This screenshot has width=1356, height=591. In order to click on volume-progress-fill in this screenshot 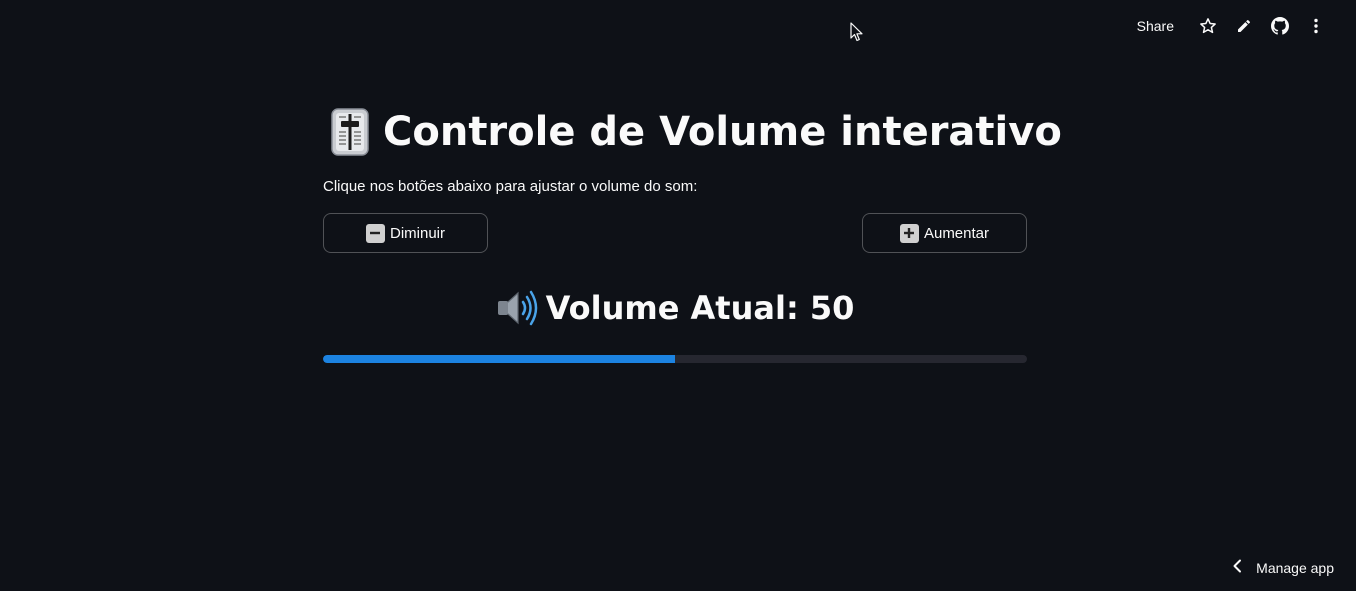, I will do `click(499, 359)`.